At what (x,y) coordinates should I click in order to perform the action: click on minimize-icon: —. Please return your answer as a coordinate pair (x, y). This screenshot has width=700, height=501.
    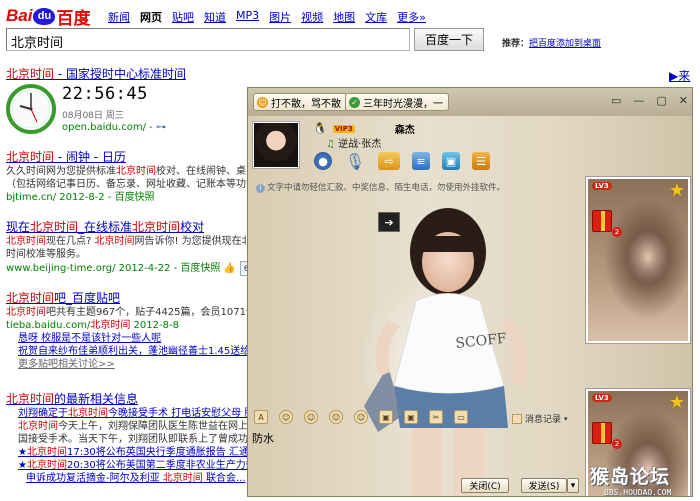
    Looking at the image, I should click on (638, 100).